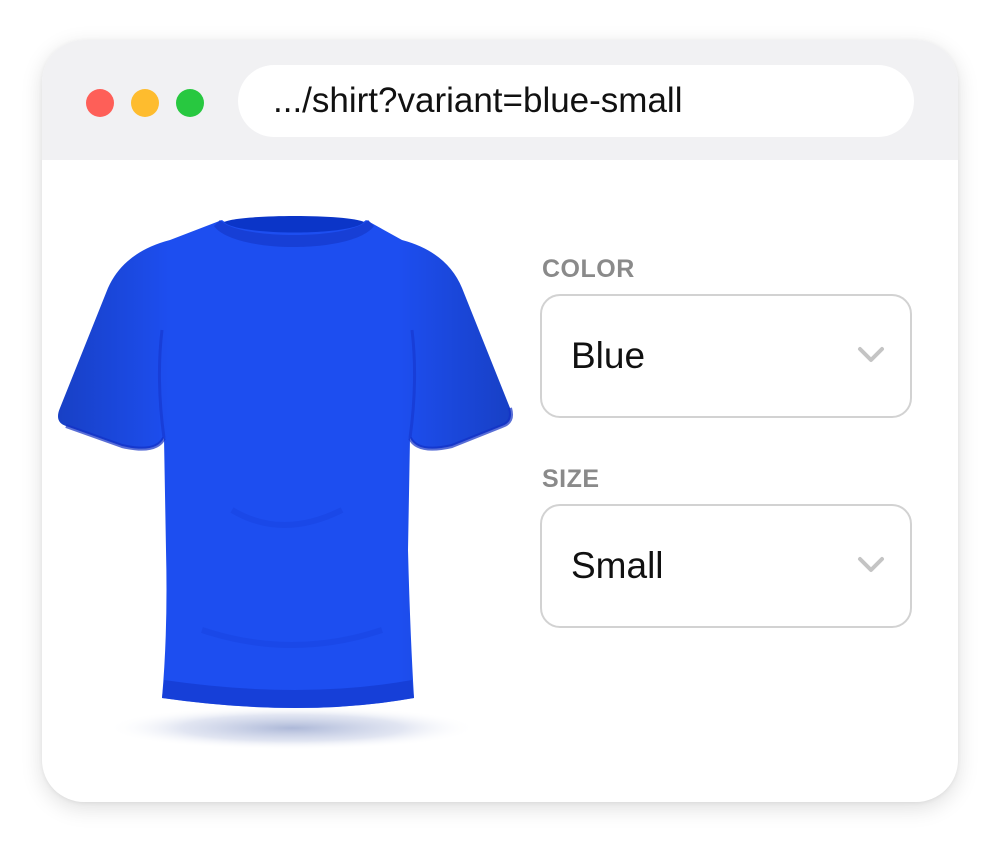  What do you see at coordinates (100, 103) in the screenshot?
I see `close-window-button` at bounding box center [100, 103].